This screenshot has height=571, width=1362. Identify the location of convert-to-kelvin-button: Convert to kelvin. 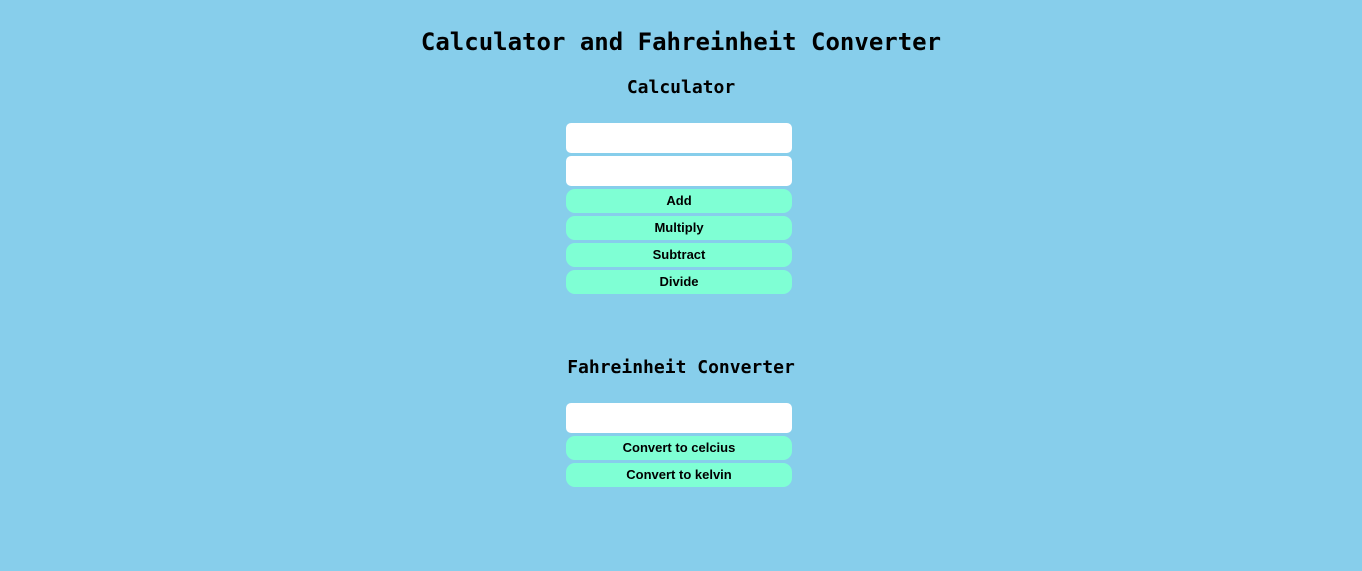
(679, 475).